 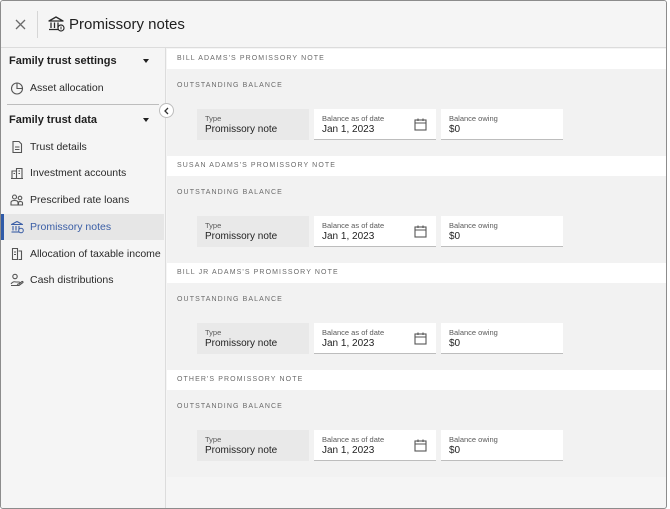 I want to click on sidebar-item-label: Allocation of taxable income, so click(x=95, y=254).